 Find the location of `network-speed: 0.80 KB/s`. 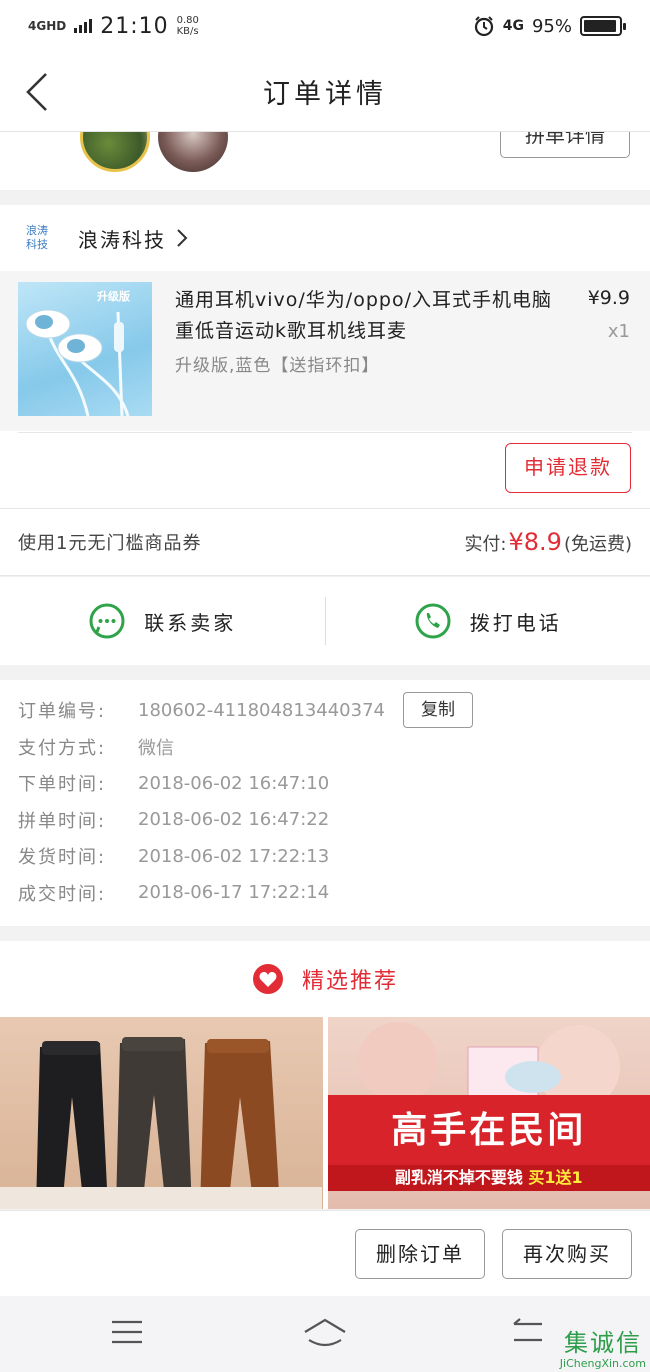

network-speed: 0.80 KB/s is located at coordinates (187, 26).